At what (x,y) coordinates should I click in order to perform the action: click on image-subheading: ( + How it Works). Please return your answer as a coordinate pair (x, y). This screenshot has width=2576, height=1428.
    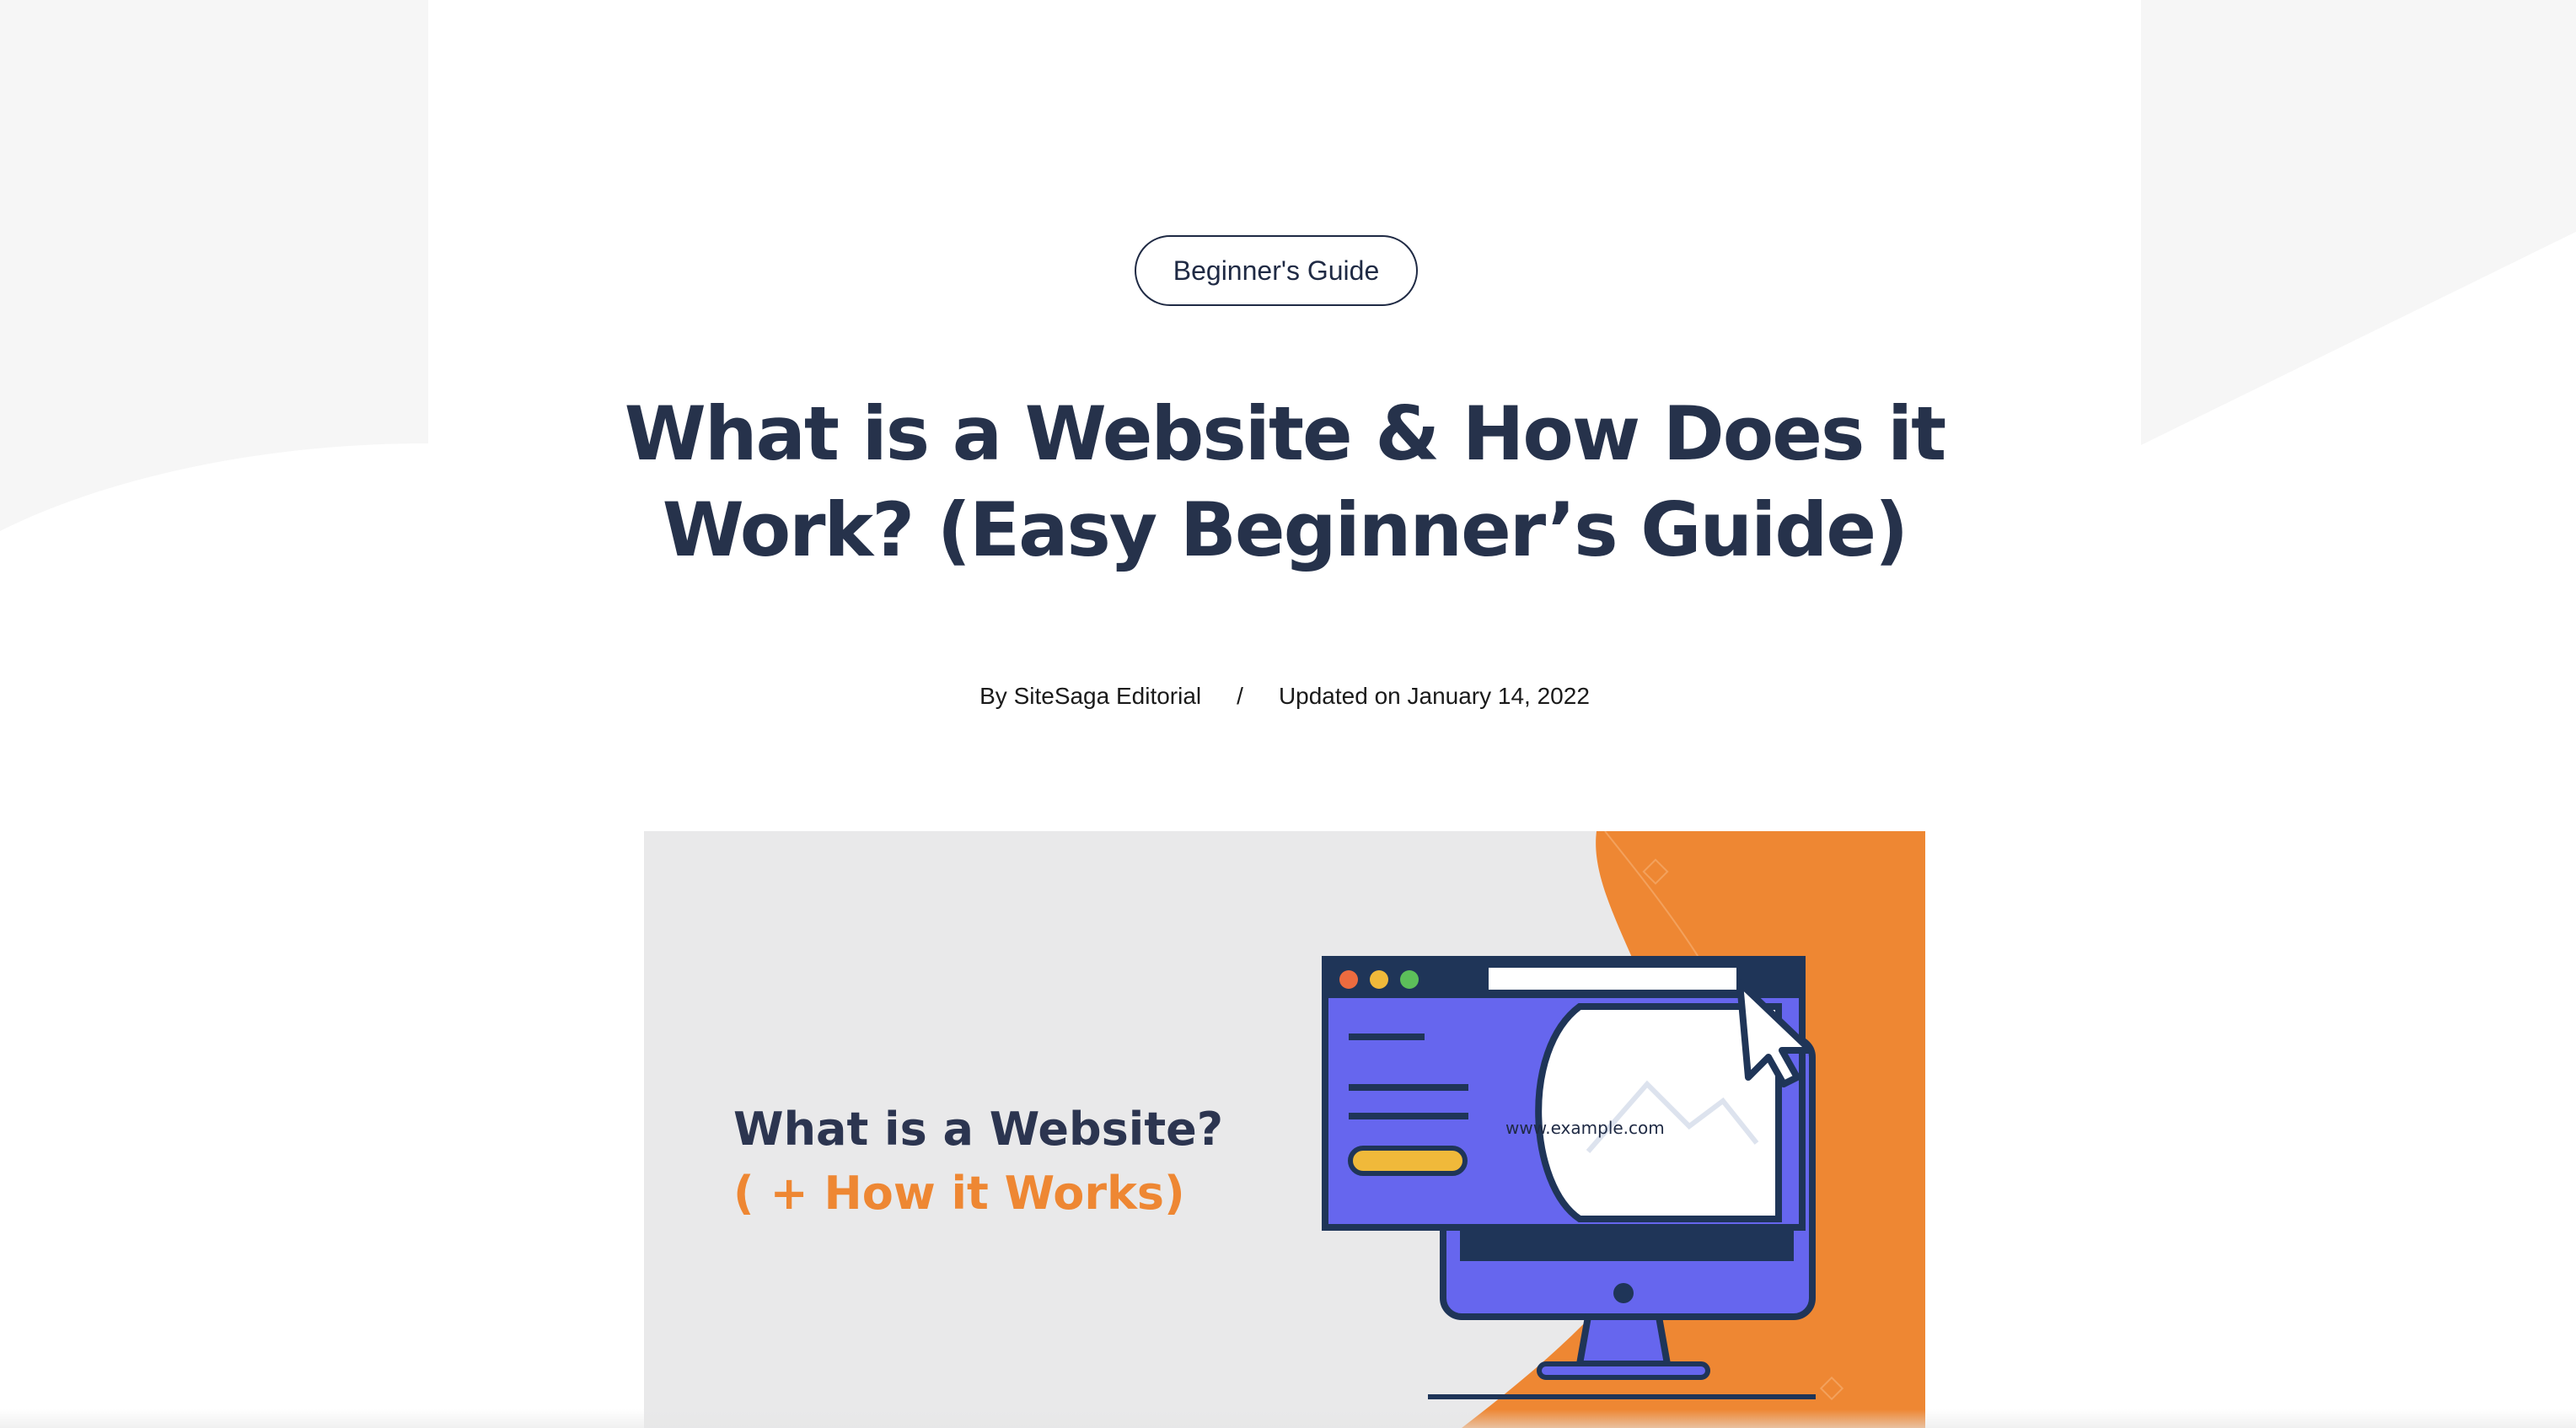
    Looking at the image, I should click on (959, 1193).